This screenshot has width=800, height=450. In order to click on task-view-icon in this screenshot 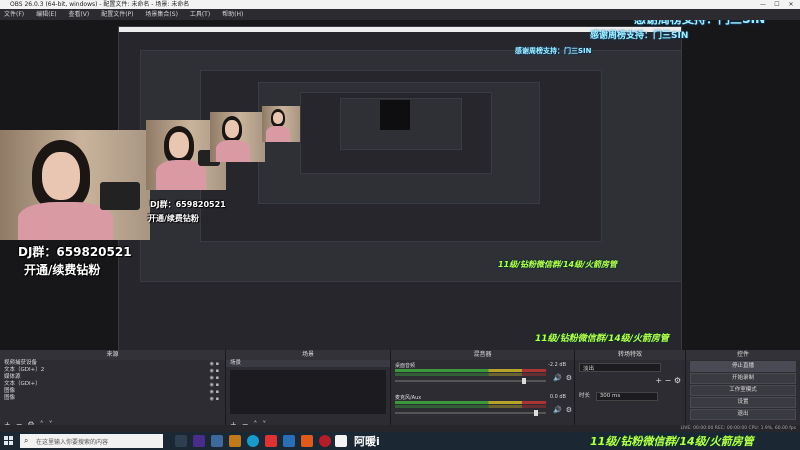, I will do `click(181, 441)`.